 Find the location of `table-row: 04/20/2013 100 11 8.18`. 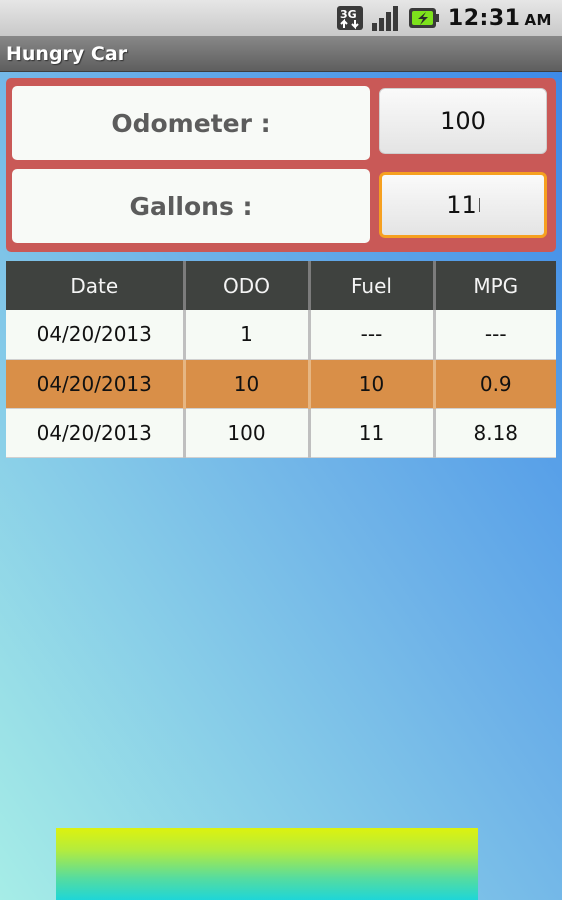

table-row: 04/20/2013 100 11 8.18 is located at coordinates (281, 433).